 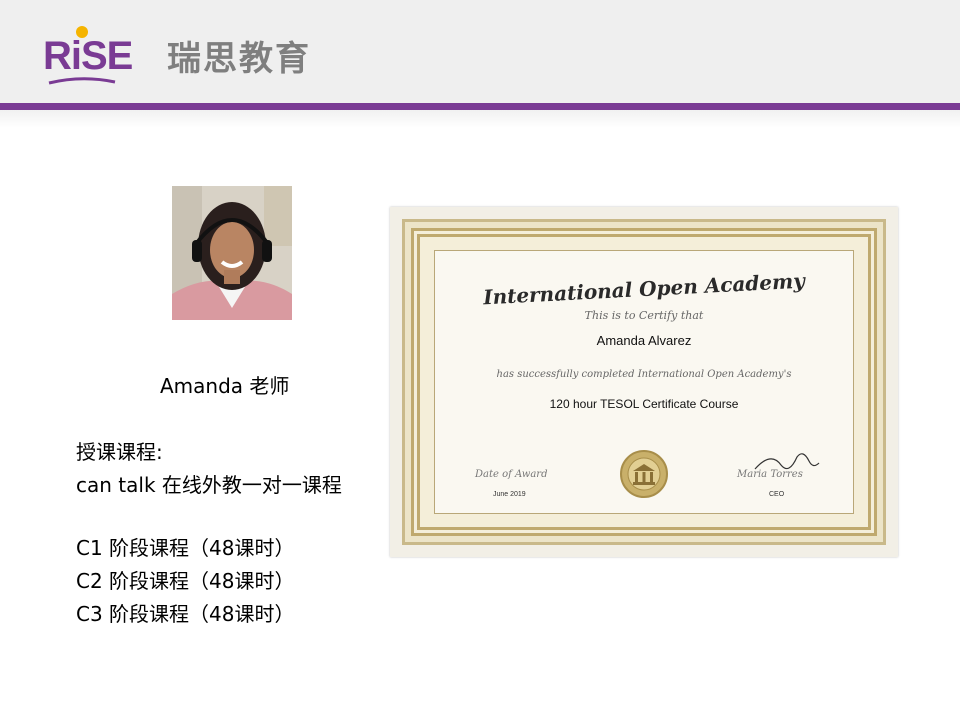 I want to click on rise-logo: RiSE 瑞思教育, so click(x=193, y=58).